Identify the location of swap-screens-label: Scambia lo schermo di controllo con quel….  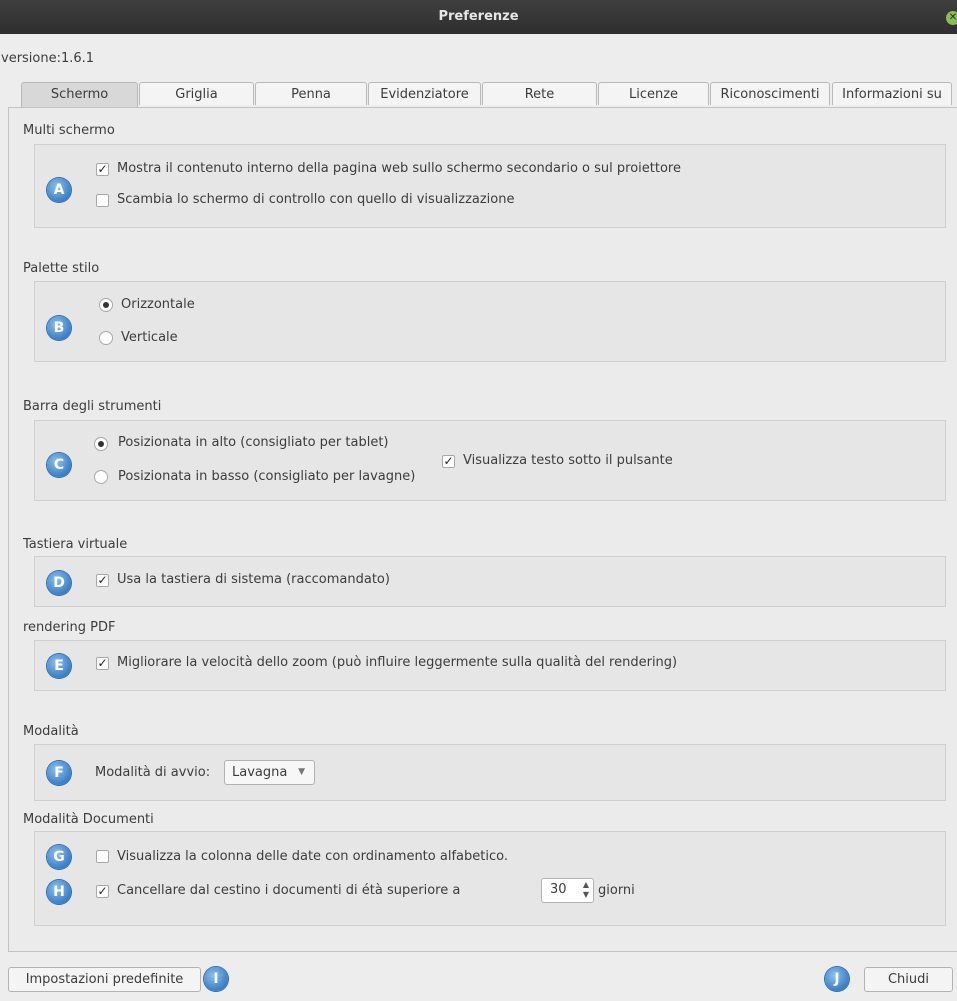
(316, 199).